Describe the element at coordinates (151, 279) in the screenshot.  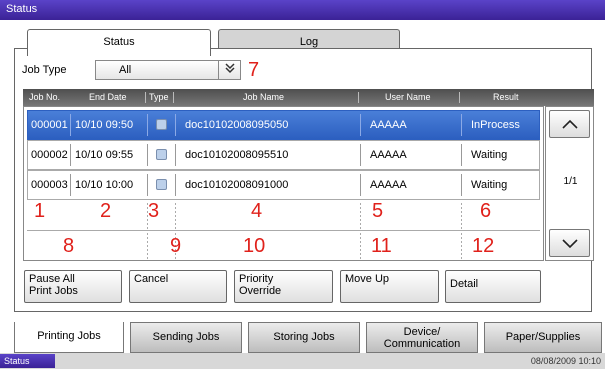
I see `cancel-label: Cancel` at that location.